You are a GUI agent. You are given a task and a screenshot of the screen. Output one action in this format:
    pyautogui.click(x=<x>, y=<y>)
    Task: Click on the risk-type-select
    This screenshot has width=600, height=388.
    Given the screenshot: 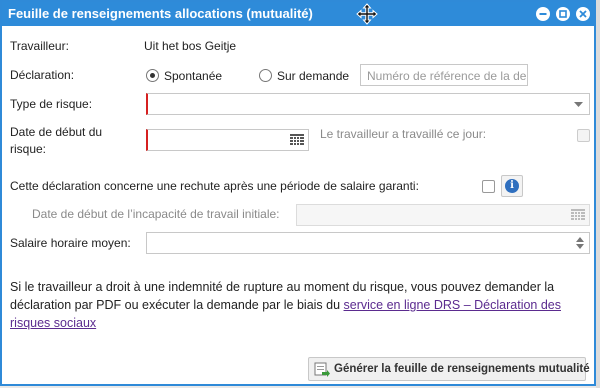 What is the action you would take?
    pyautogui.click(x=368, y=104)
    